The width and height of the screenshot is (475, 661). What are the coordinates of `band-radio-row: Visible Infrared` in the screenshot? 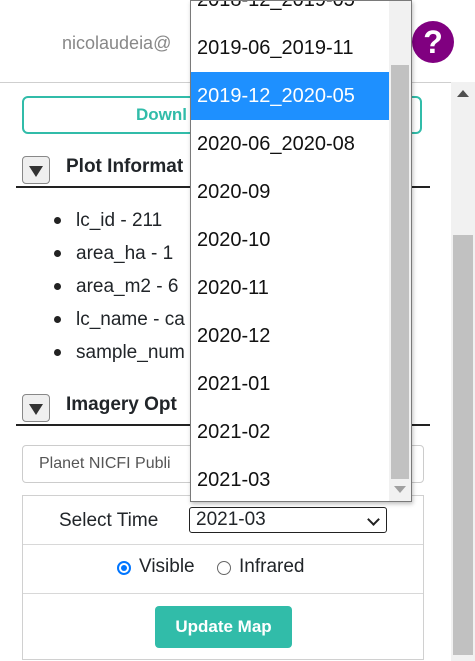 It's located at (223, 569).